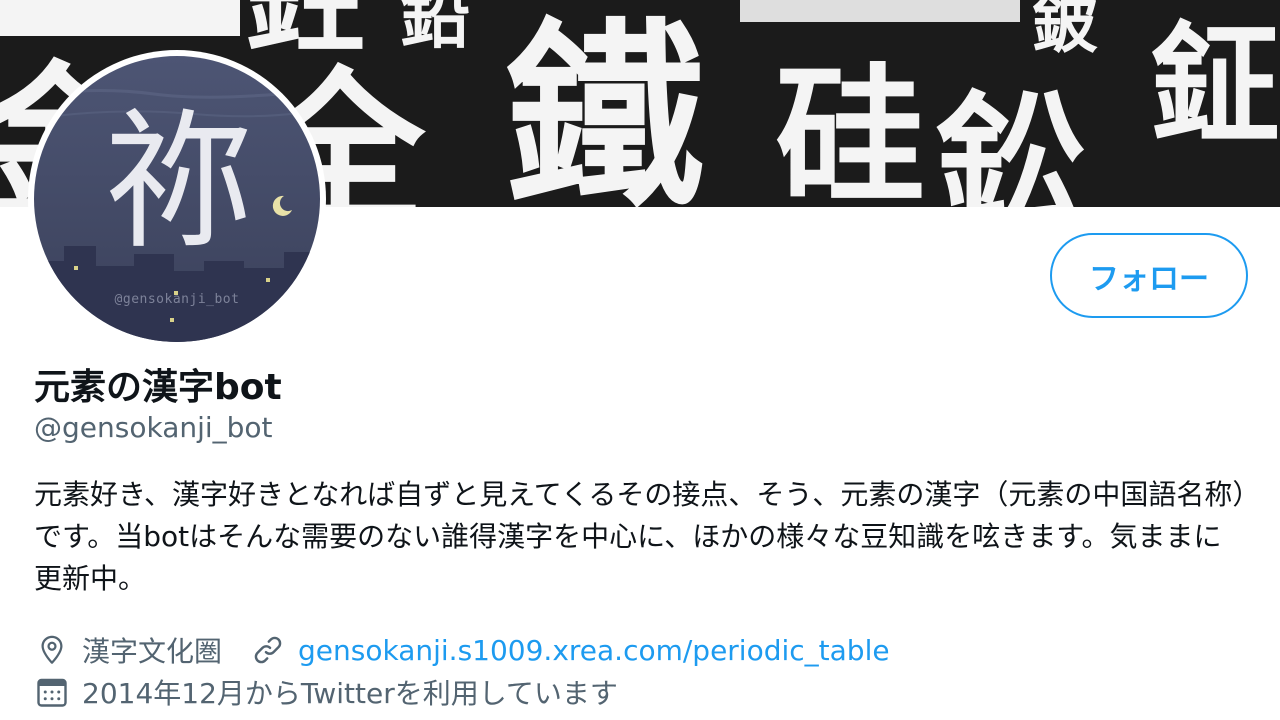 This screenshot has height=720, width=1280. What do you see at coordinates (177, 299) in the screenshot?
I see `avatar-watermark: @gensokanji_bot` at bounding box center [177, 299].